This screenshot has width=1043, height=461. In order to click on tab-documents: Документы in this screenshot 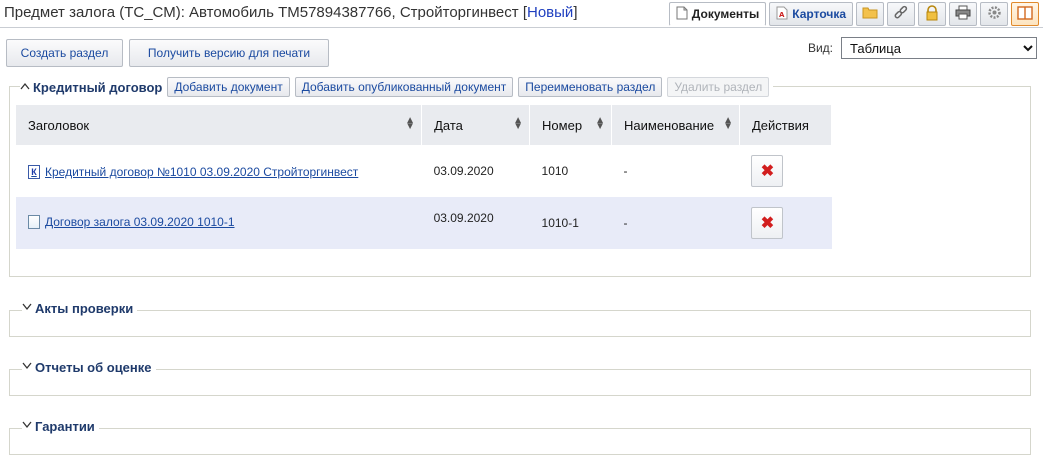, I will do `click(717, 14)`.